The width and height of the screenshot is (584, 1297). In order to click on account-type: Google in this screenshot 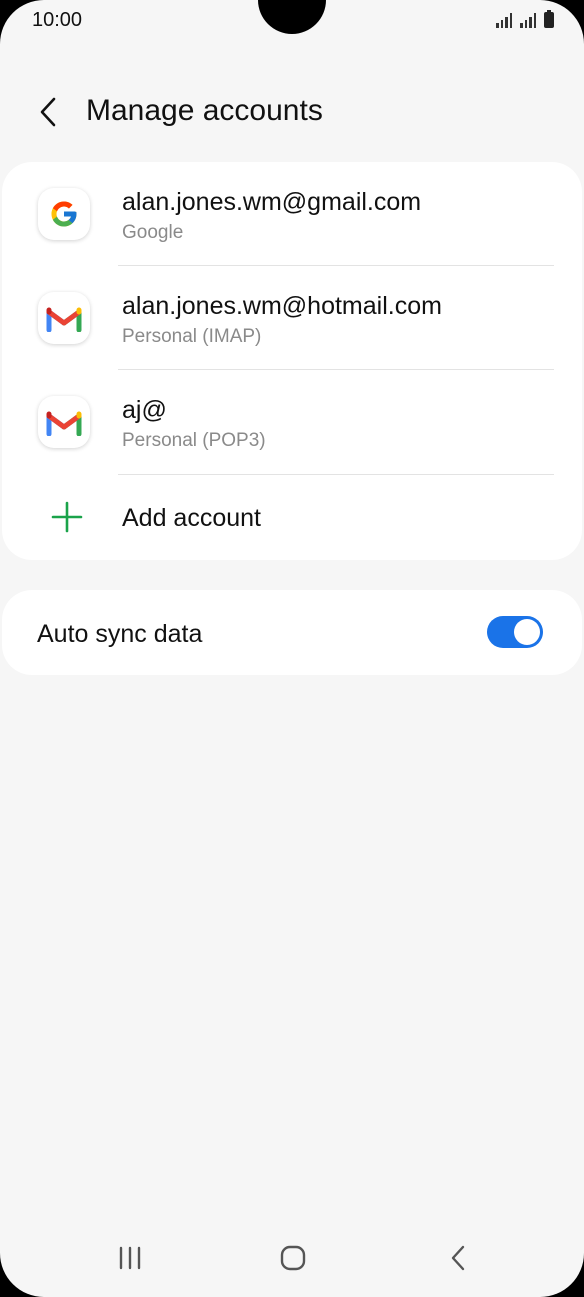, I will do `click(153, 232)`.